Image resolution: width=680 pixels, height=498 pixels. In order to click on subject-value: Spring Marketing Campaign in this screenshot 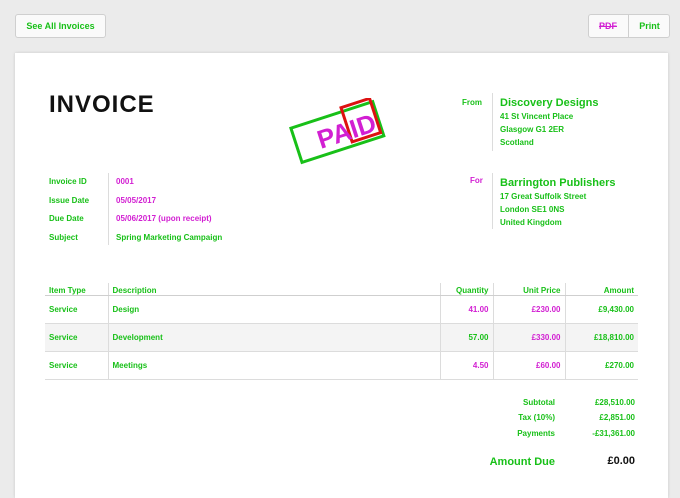, I will do `click(169, 237)`.